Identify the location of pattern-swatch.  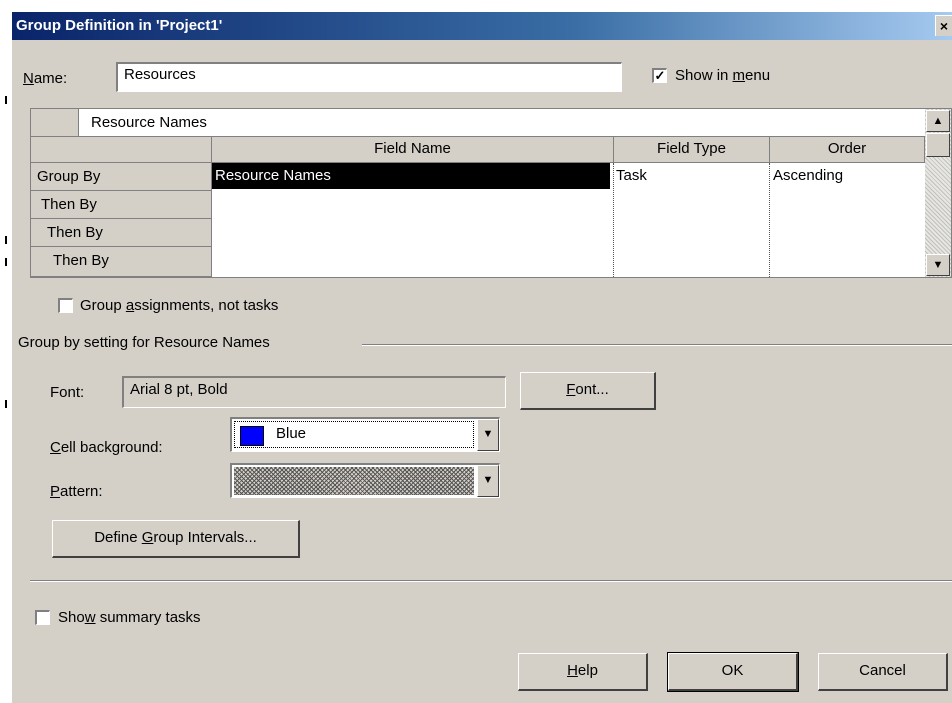
(354, 481).